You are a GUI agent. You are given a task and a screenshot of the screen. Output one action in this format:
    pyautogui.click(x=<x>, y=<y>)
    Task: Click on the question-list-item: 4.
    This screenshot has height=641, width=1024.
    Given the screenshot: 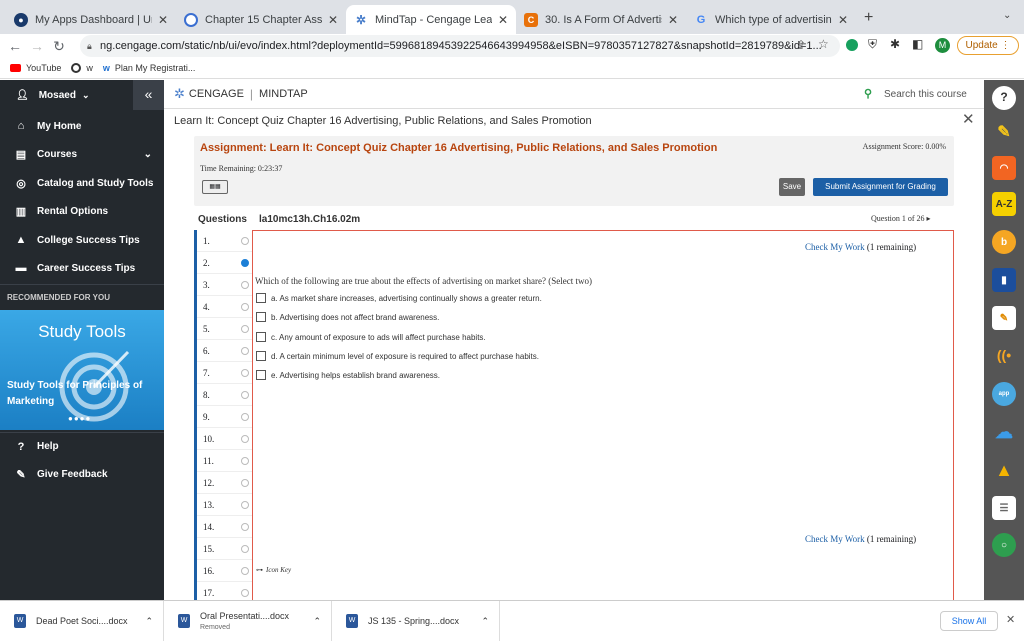 What is the action you would take?
    pyautogui.click(x=224, y=307)
    